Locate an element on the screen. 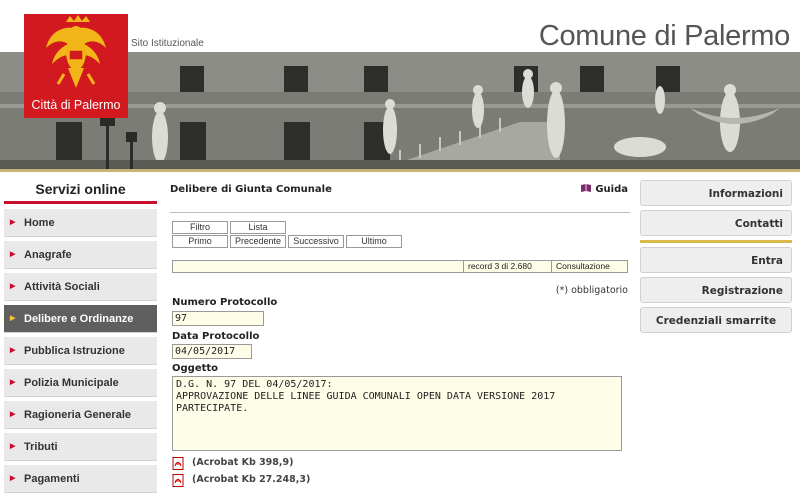 Image resolution: width=800 pixels, height=493 pixels. sidebar-item-label: Polizia Municipale is located at coordinates (71, 383).